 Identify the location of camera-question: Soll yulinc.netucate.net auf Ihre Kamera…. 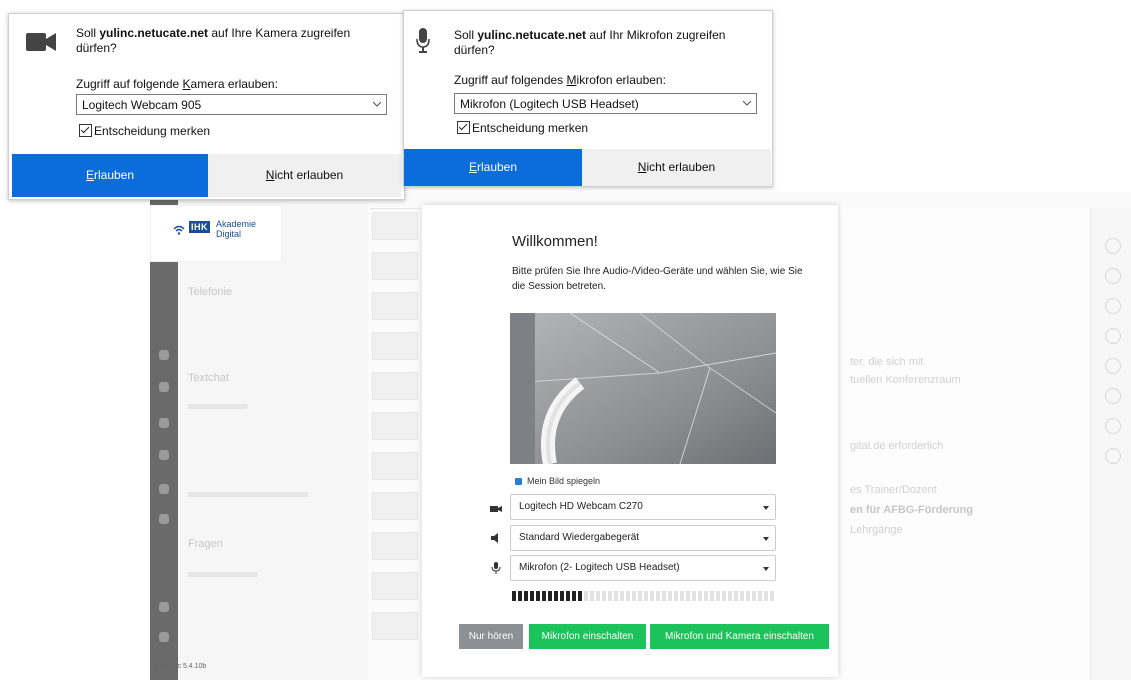
(213, 40).